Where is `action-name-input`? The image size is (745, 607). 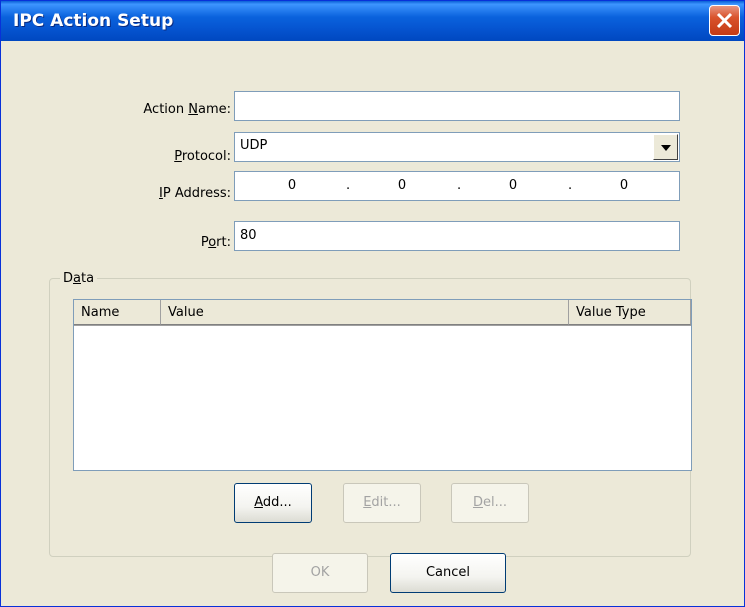
action-name-input is located at coordinates (457, 106).